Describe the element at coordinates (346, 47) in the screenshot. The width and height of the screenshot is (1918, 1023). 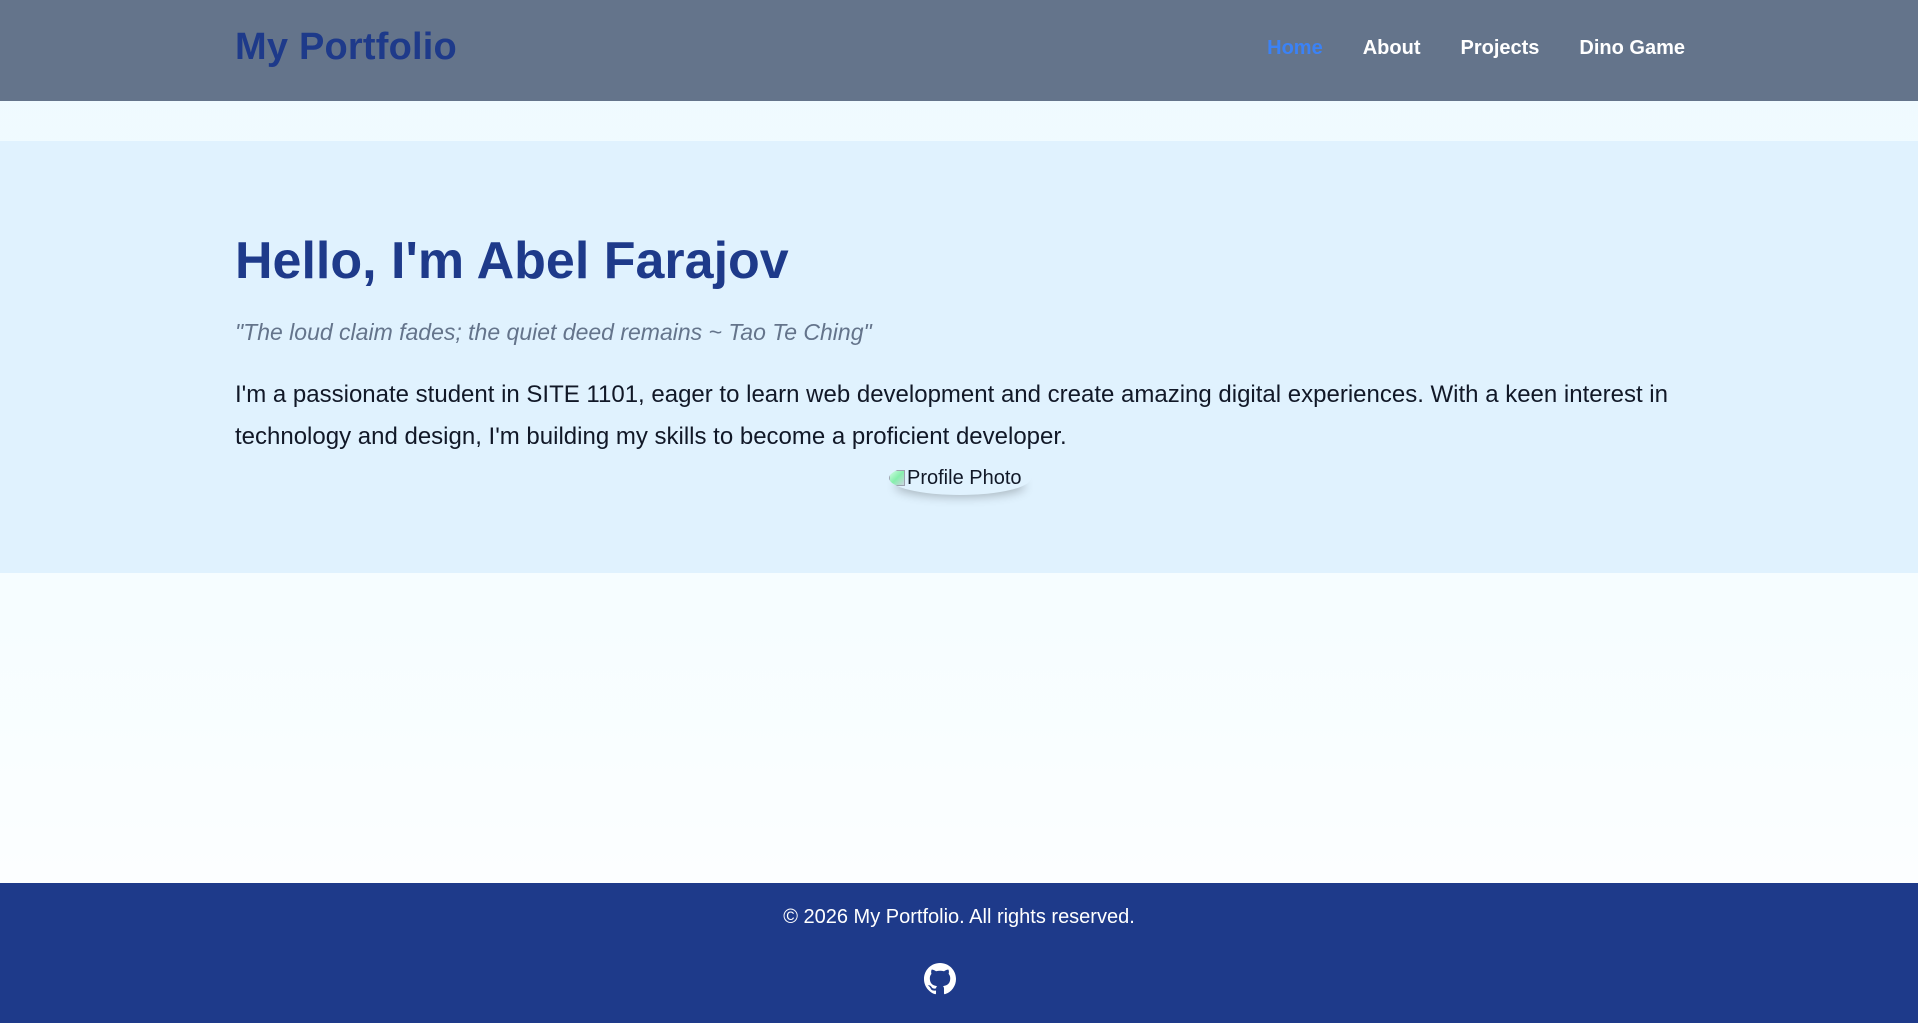
I see `site-brand: My Portfolio` at that location.